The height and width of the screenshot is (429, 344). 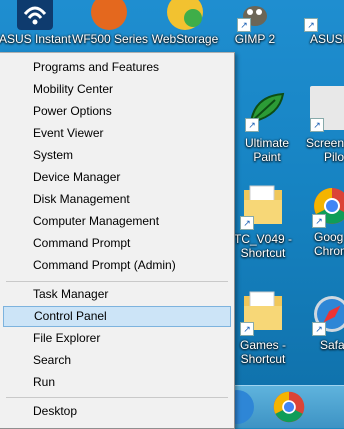 I want to click on safari-icon: ↗ Safa, so click(x=324, y=323).